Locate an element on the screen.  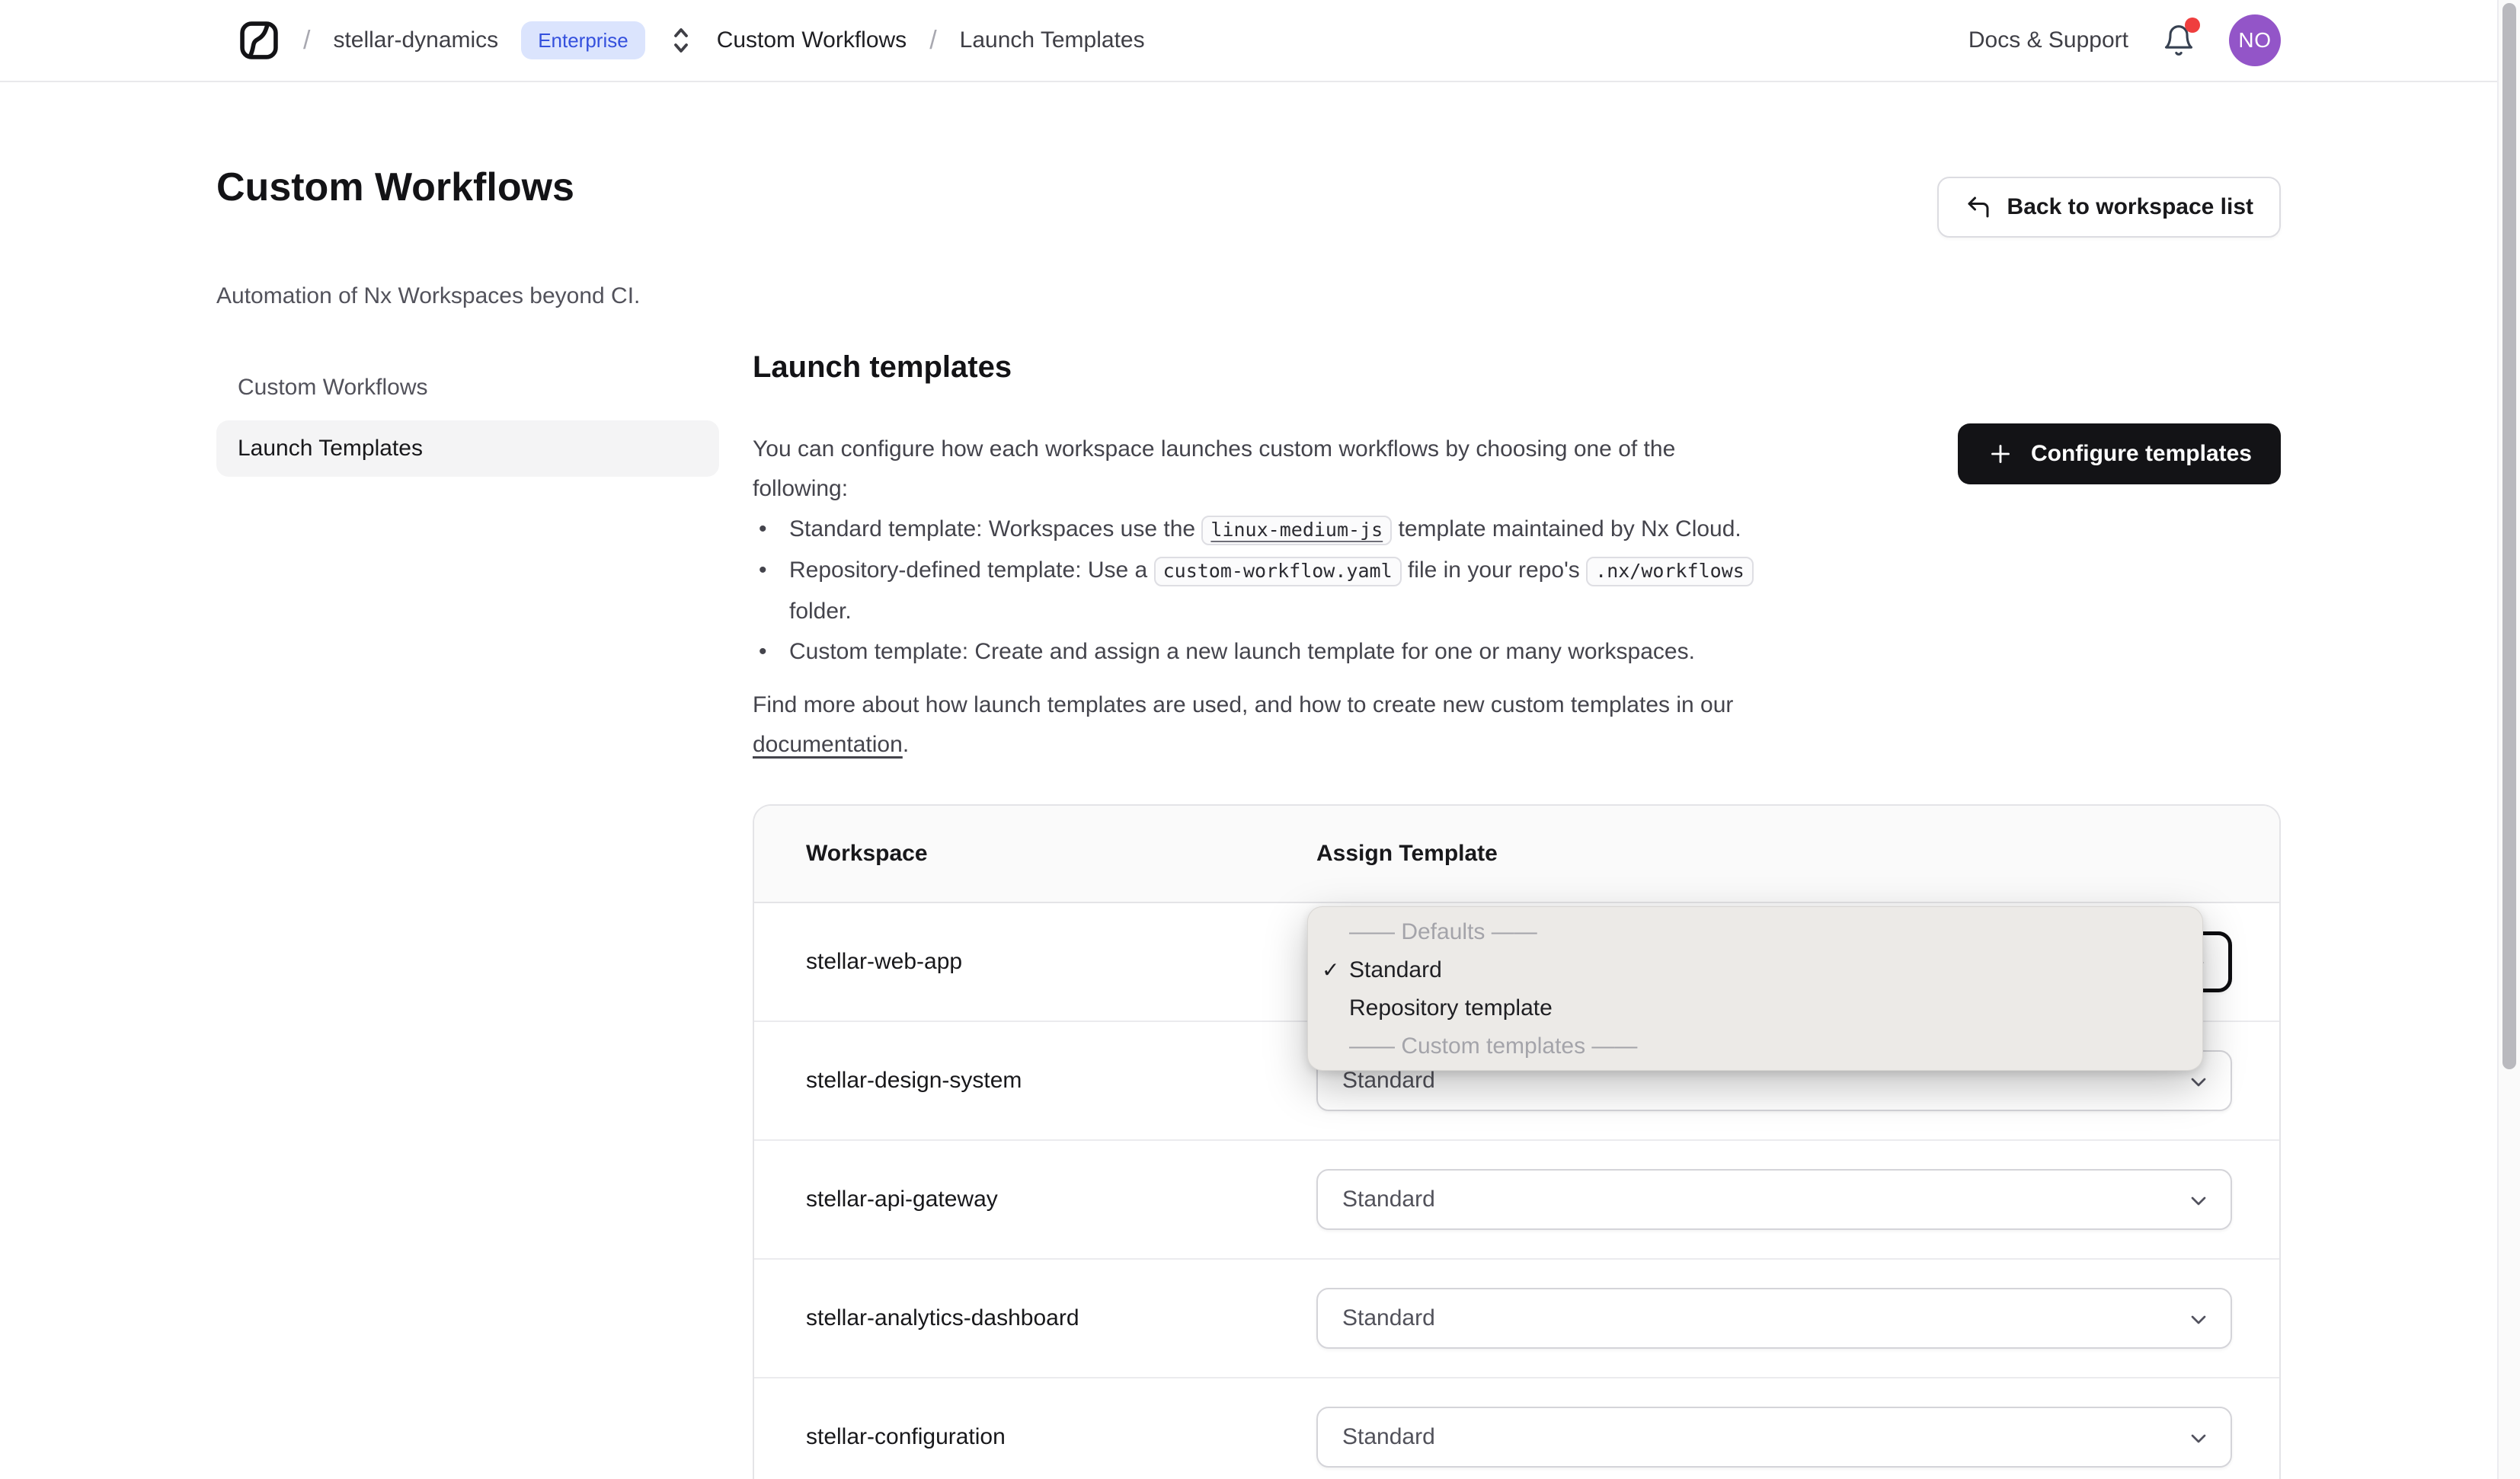
nx-cloud-logo-icon is located at coordinates (259, 40).